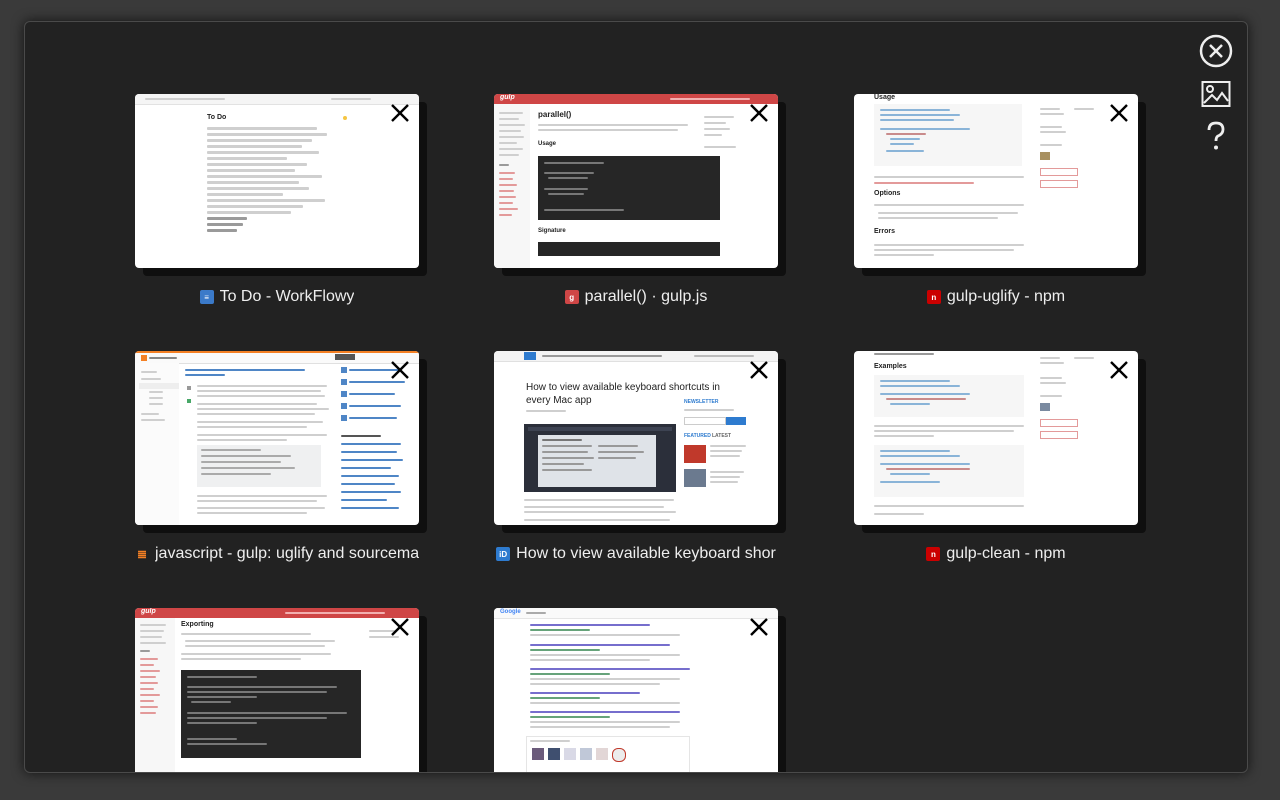  What do you see at coordinates (148, 611) in the screenshot?
I see `gulp-logo: gulp` at bounding box center [148, 611].